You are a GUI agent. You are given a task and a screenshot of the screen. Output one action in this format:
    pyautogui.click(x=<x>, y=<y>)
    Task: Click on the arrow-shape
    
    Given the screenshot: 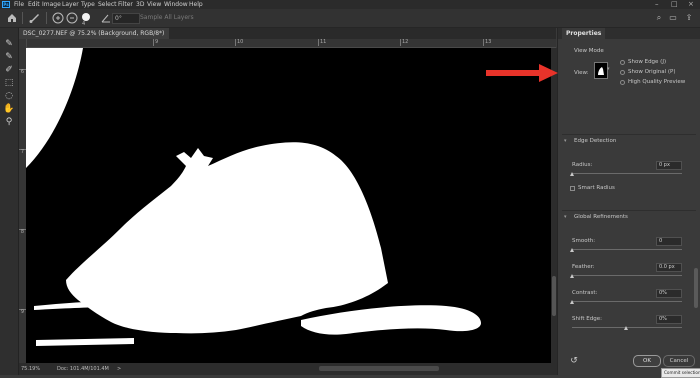 What is the action you would take?
    pyautogui.click(x=522, y=73)
    